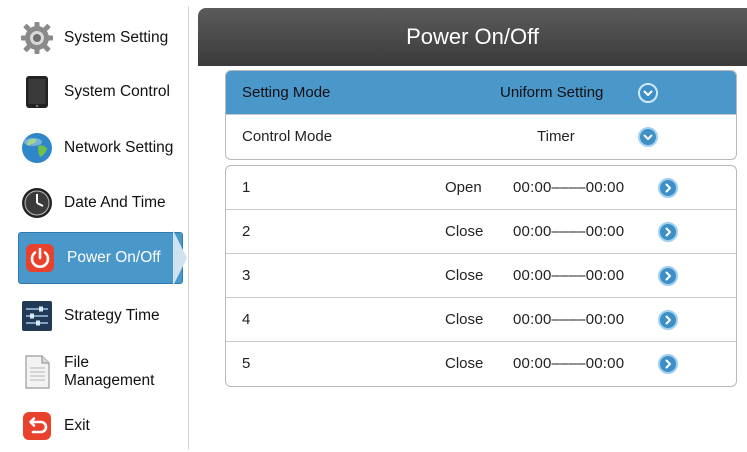 This screenshot has height=452, width=747. Describe the element at coordinates (246, 231) in the screenshot. I see `timer-number: 2` at that location.